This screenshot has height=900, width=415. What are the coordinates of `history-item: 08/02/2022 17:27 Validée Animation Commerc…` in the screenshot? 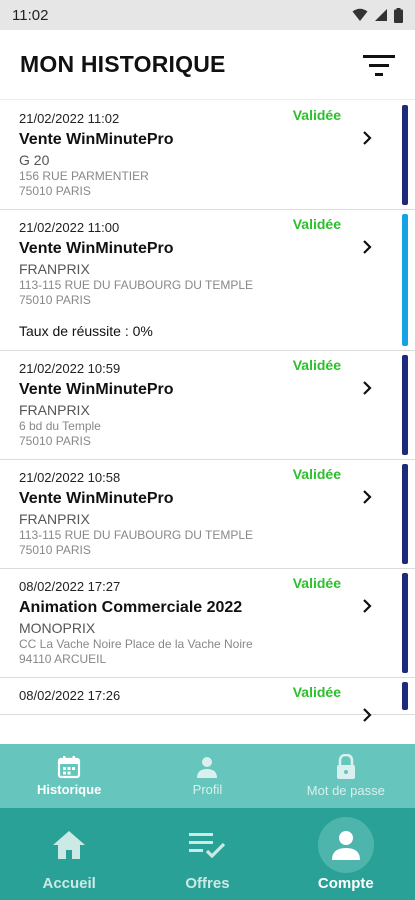 It's located at (207, 623).